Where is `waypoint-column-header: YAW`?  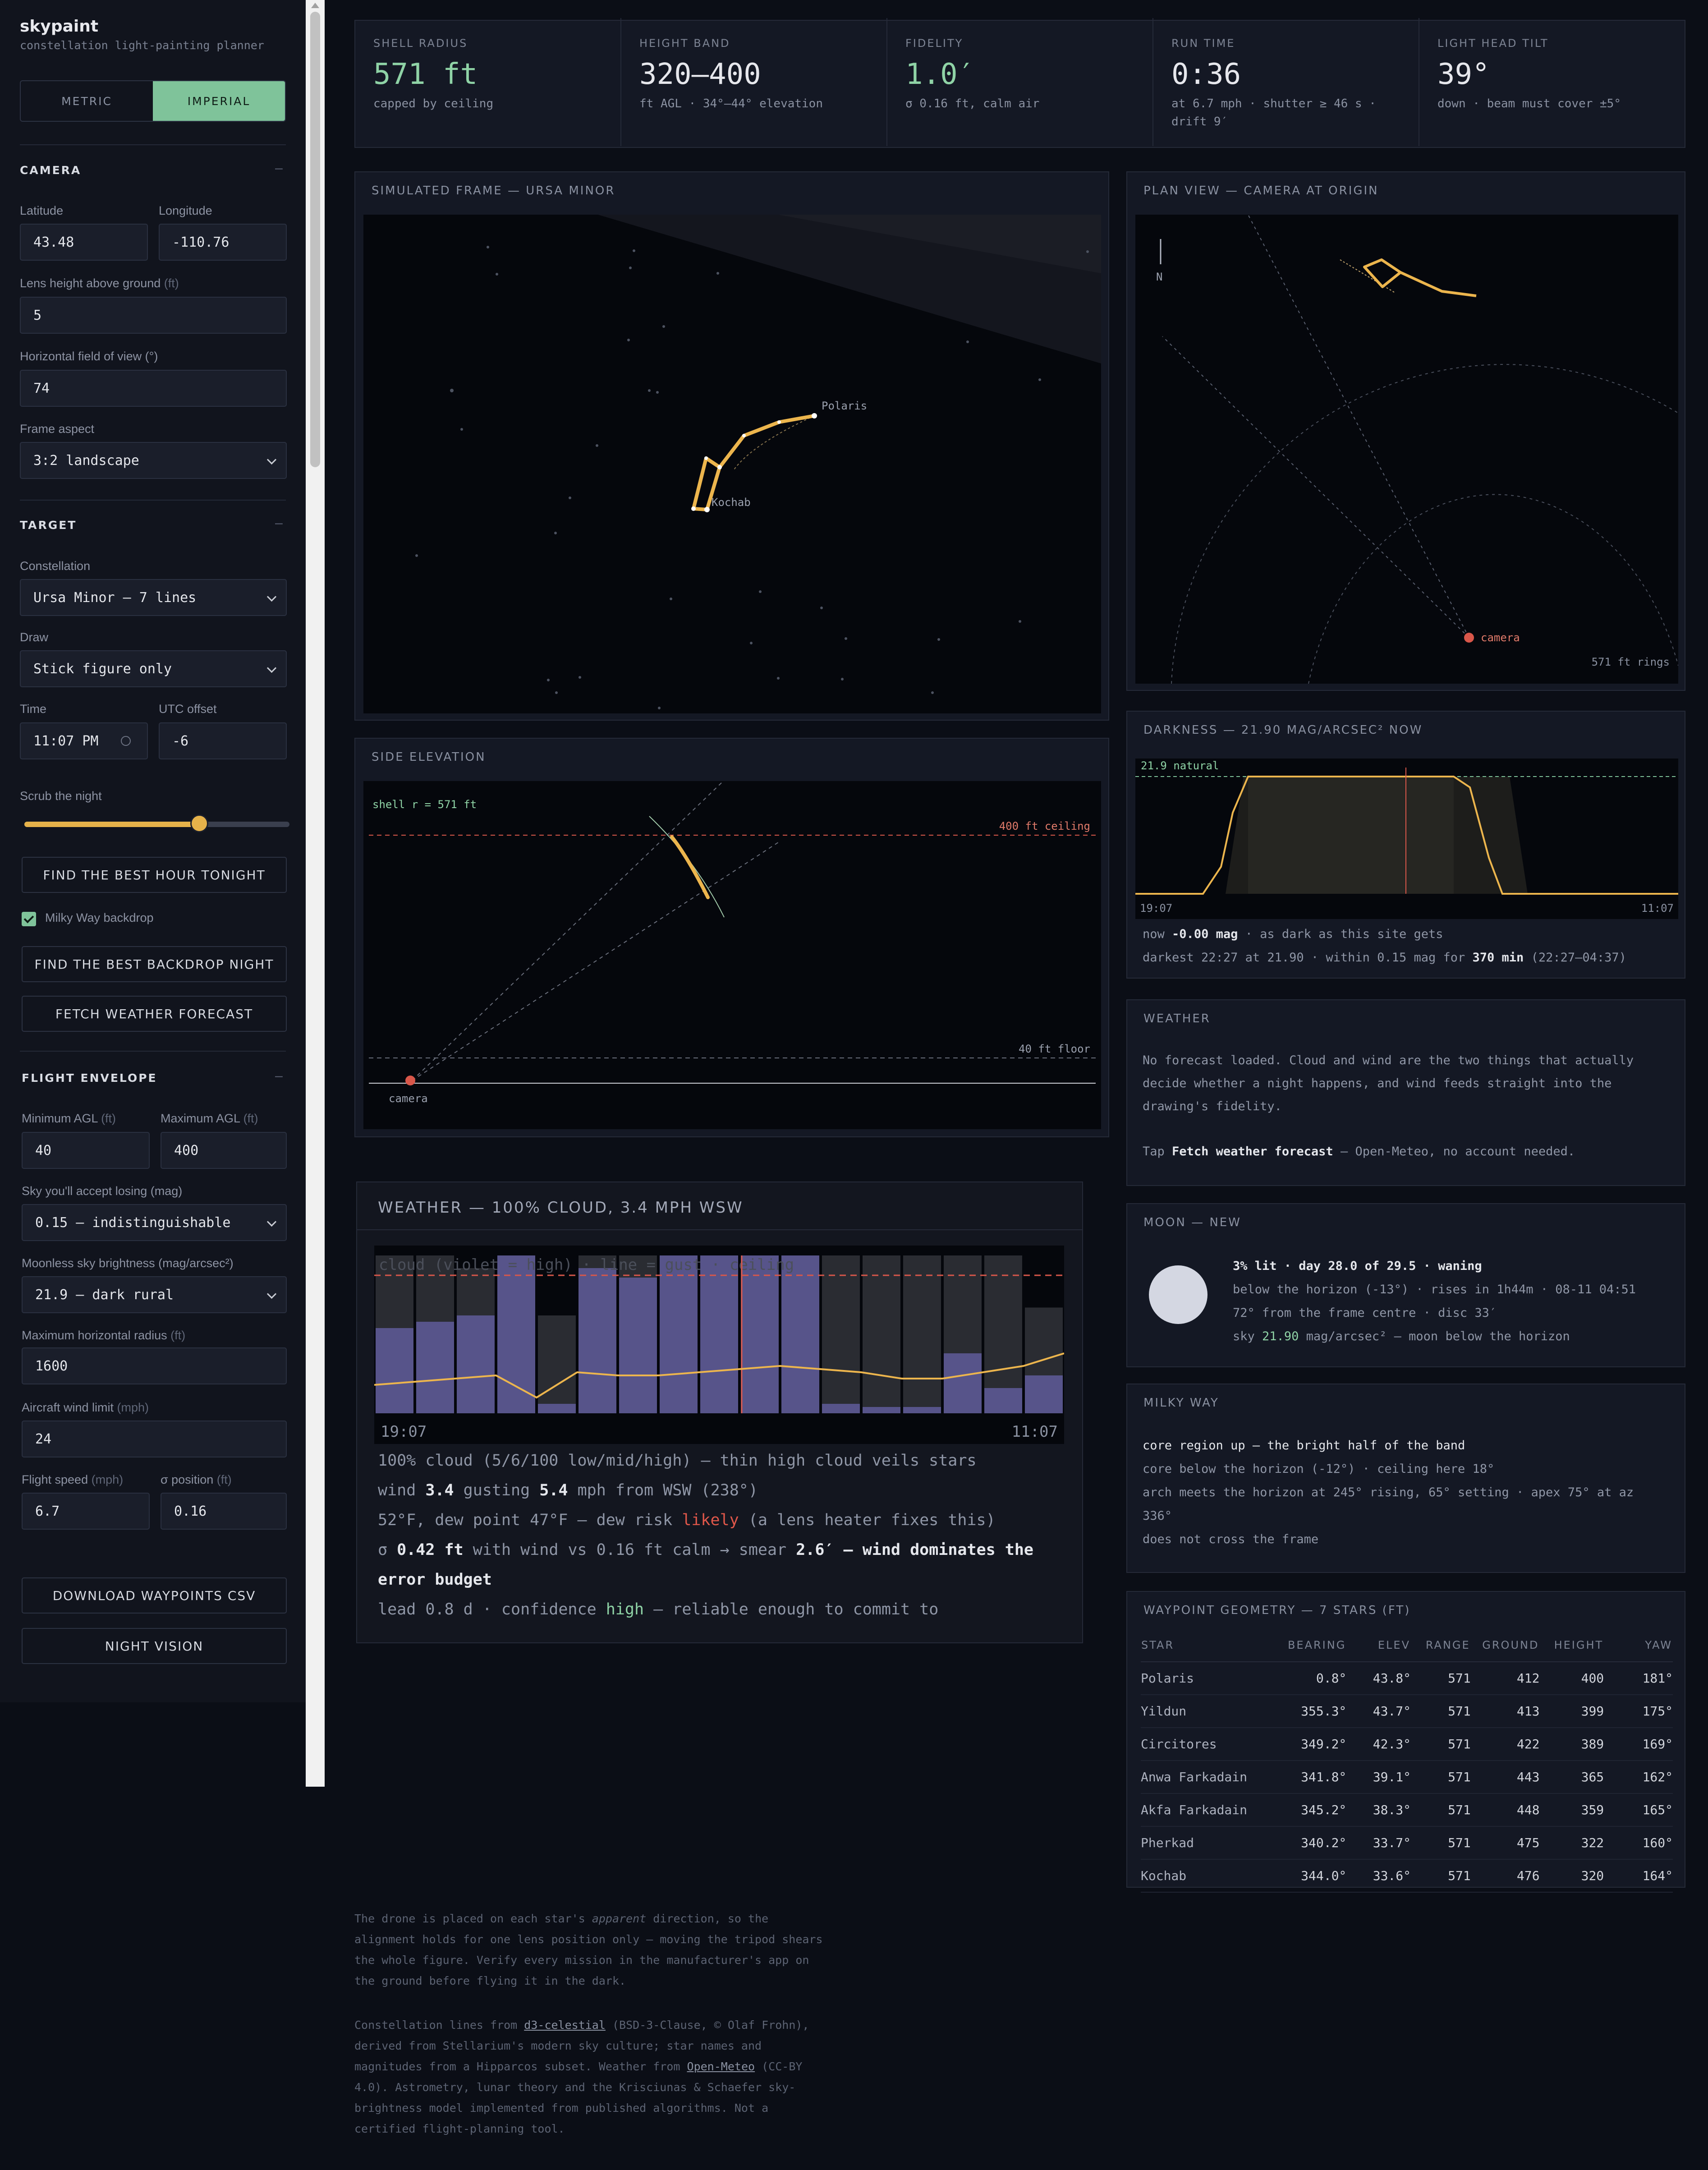 waypoint-column-header: YAW is located at coordinates (1638, 1645).